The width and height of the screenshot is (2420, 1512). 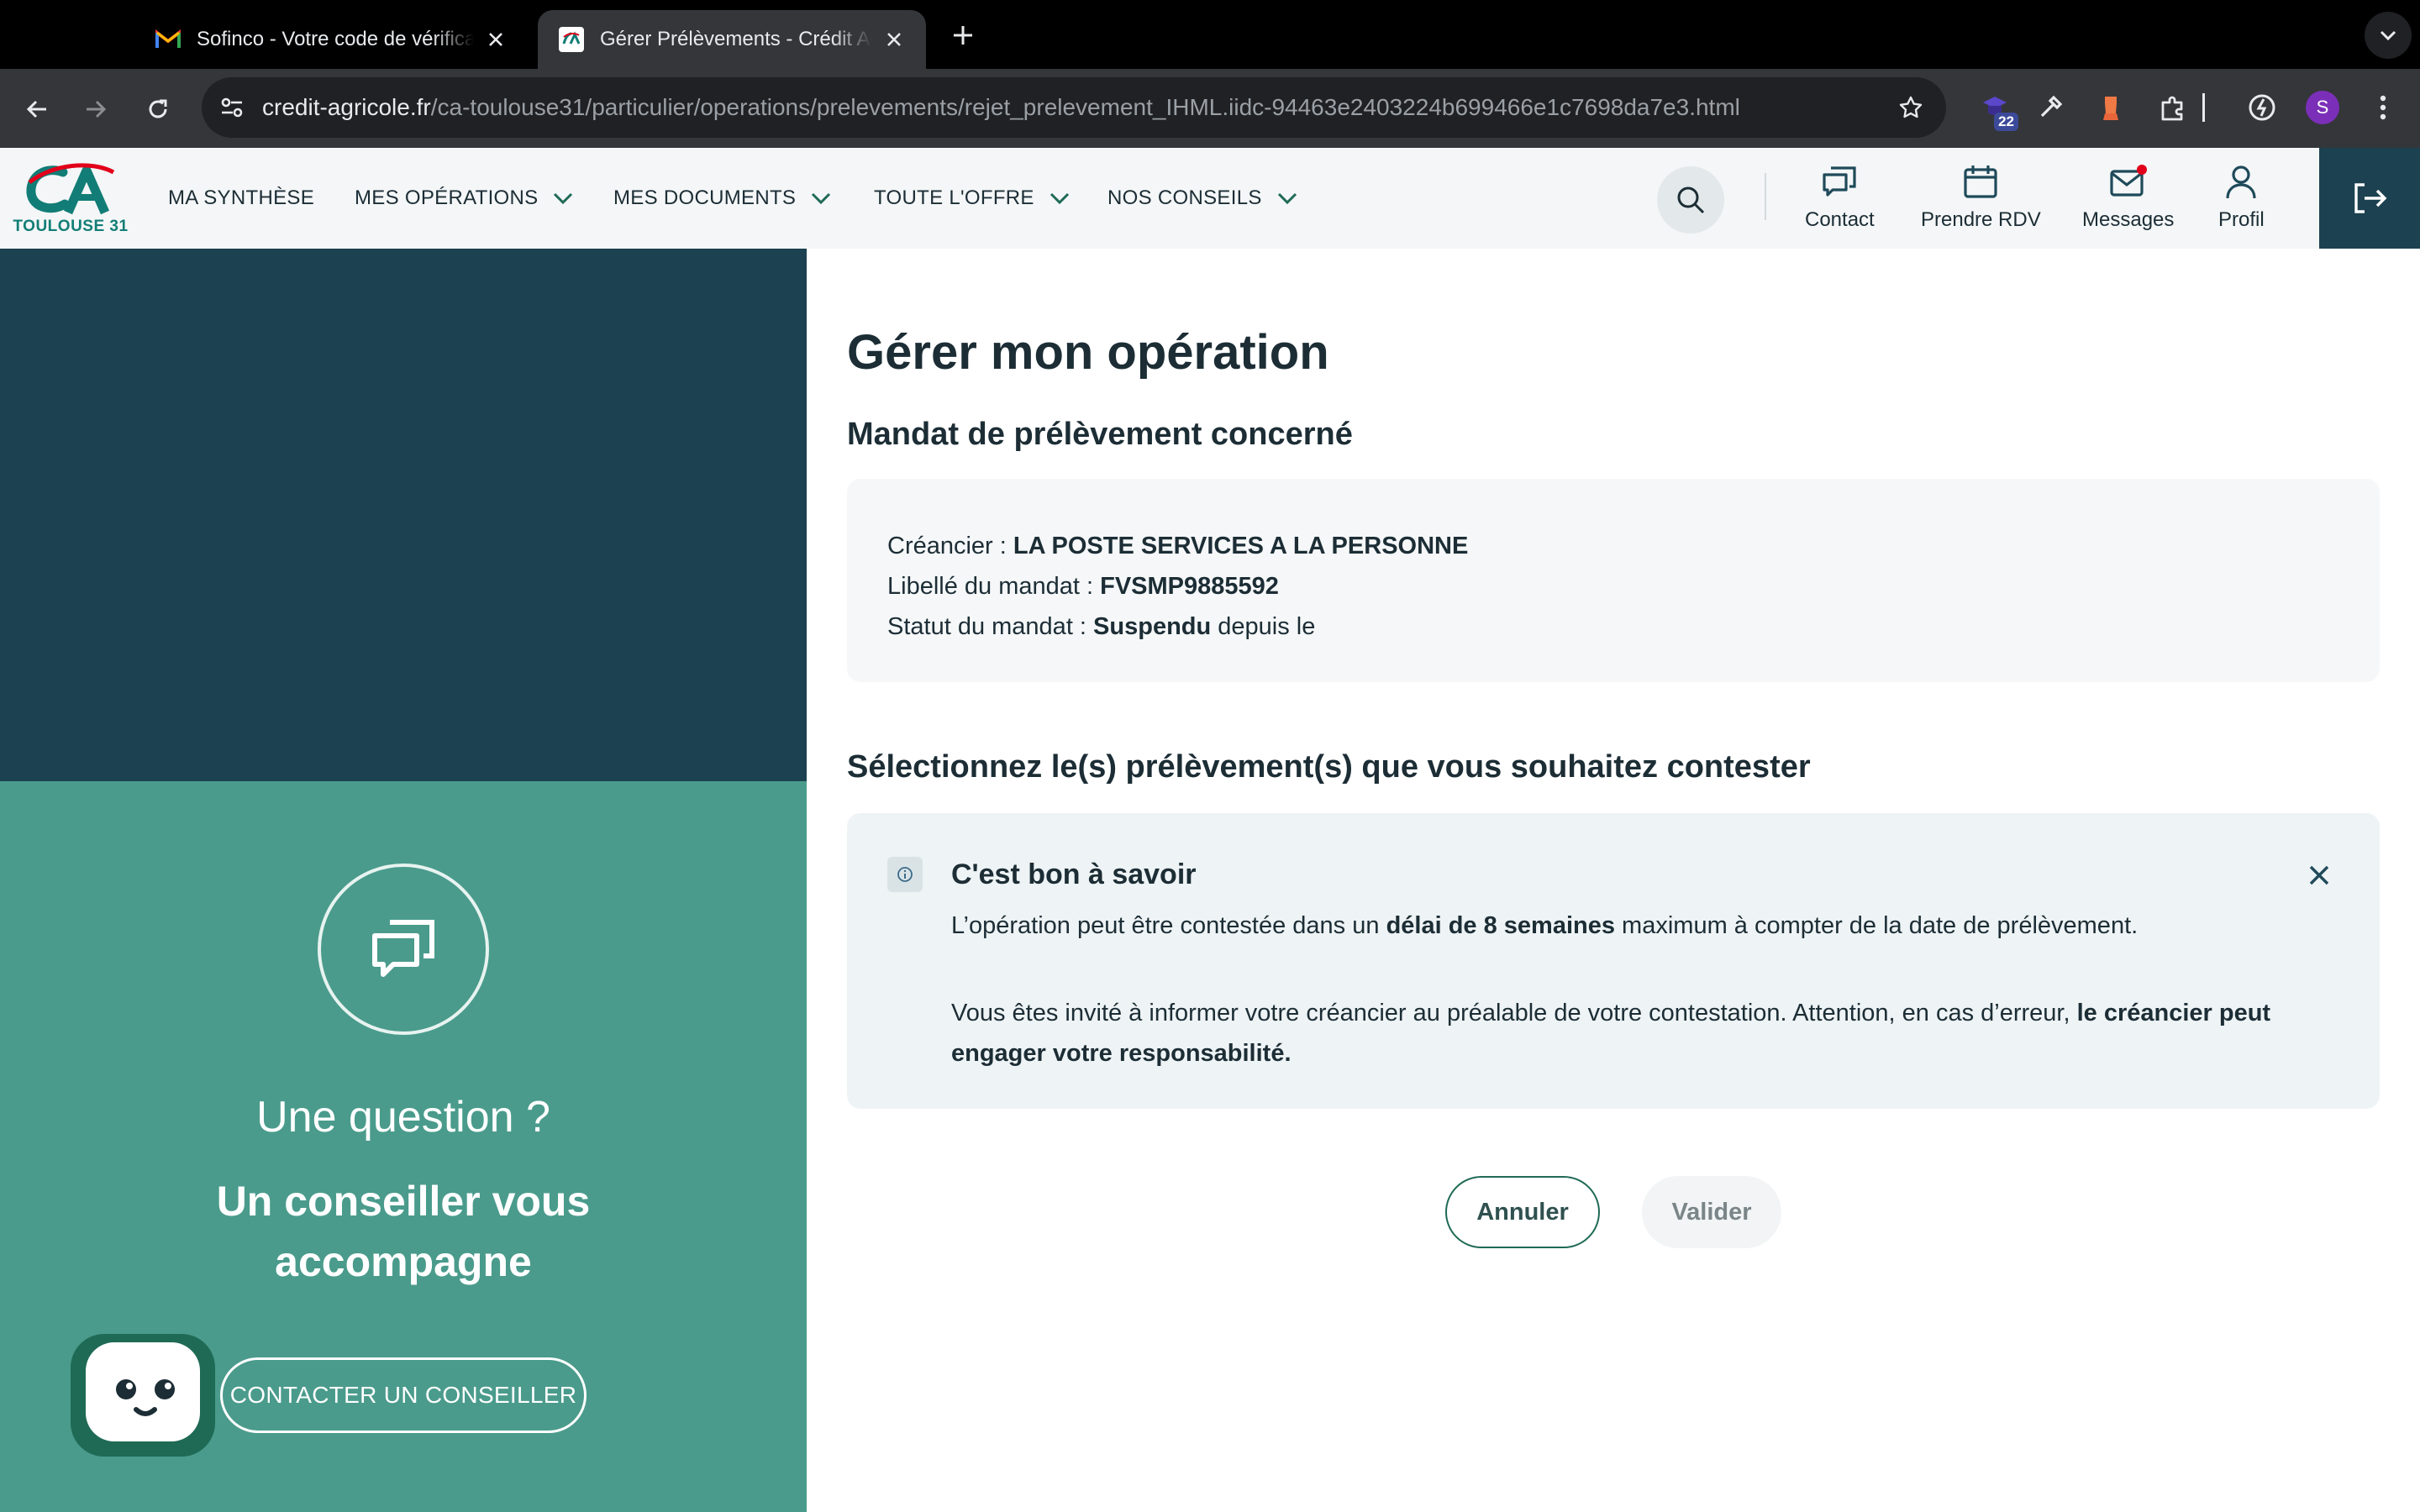 I want to click on creancier-value: LA POSTE SERVICES A LA PERSONNE, so click(x=1241, y=546).